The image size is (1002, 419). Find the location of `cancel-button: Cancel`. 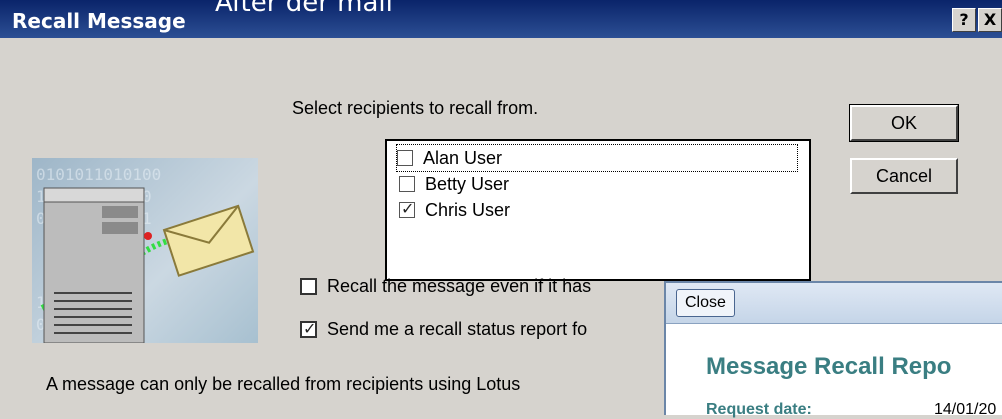

cancel-button: Cancel is located at coordinates (904, 176).